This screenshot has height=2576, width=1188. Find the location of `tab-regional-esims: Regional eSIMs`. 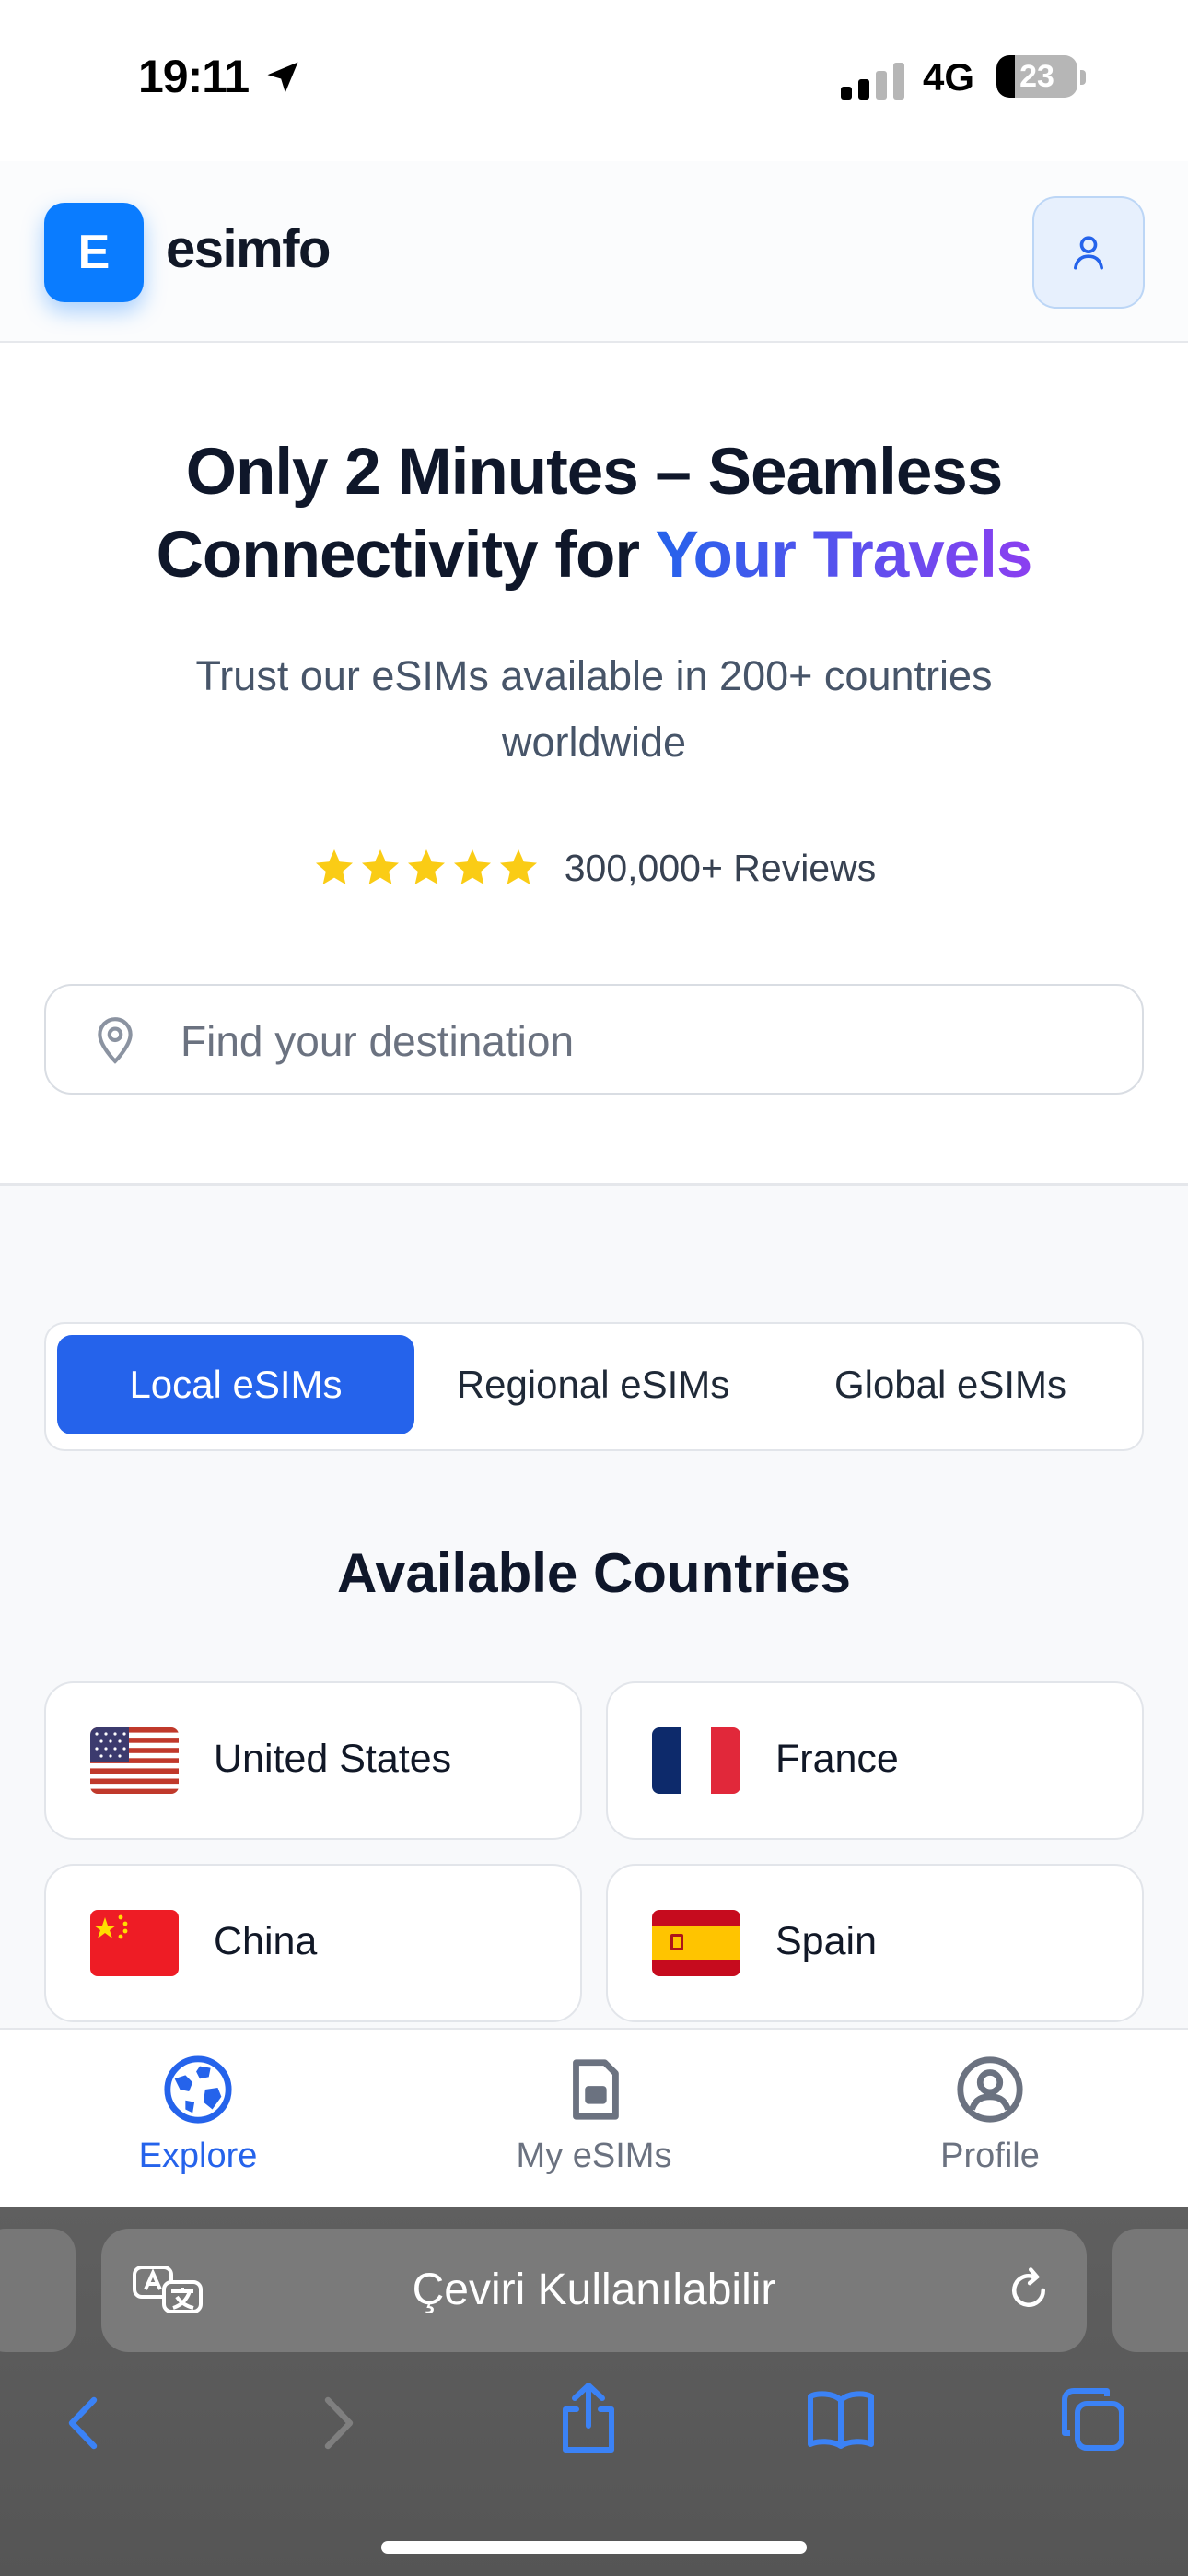

tab-regional-esims: Regional eSIMs is located at coordinates (593, 1384).